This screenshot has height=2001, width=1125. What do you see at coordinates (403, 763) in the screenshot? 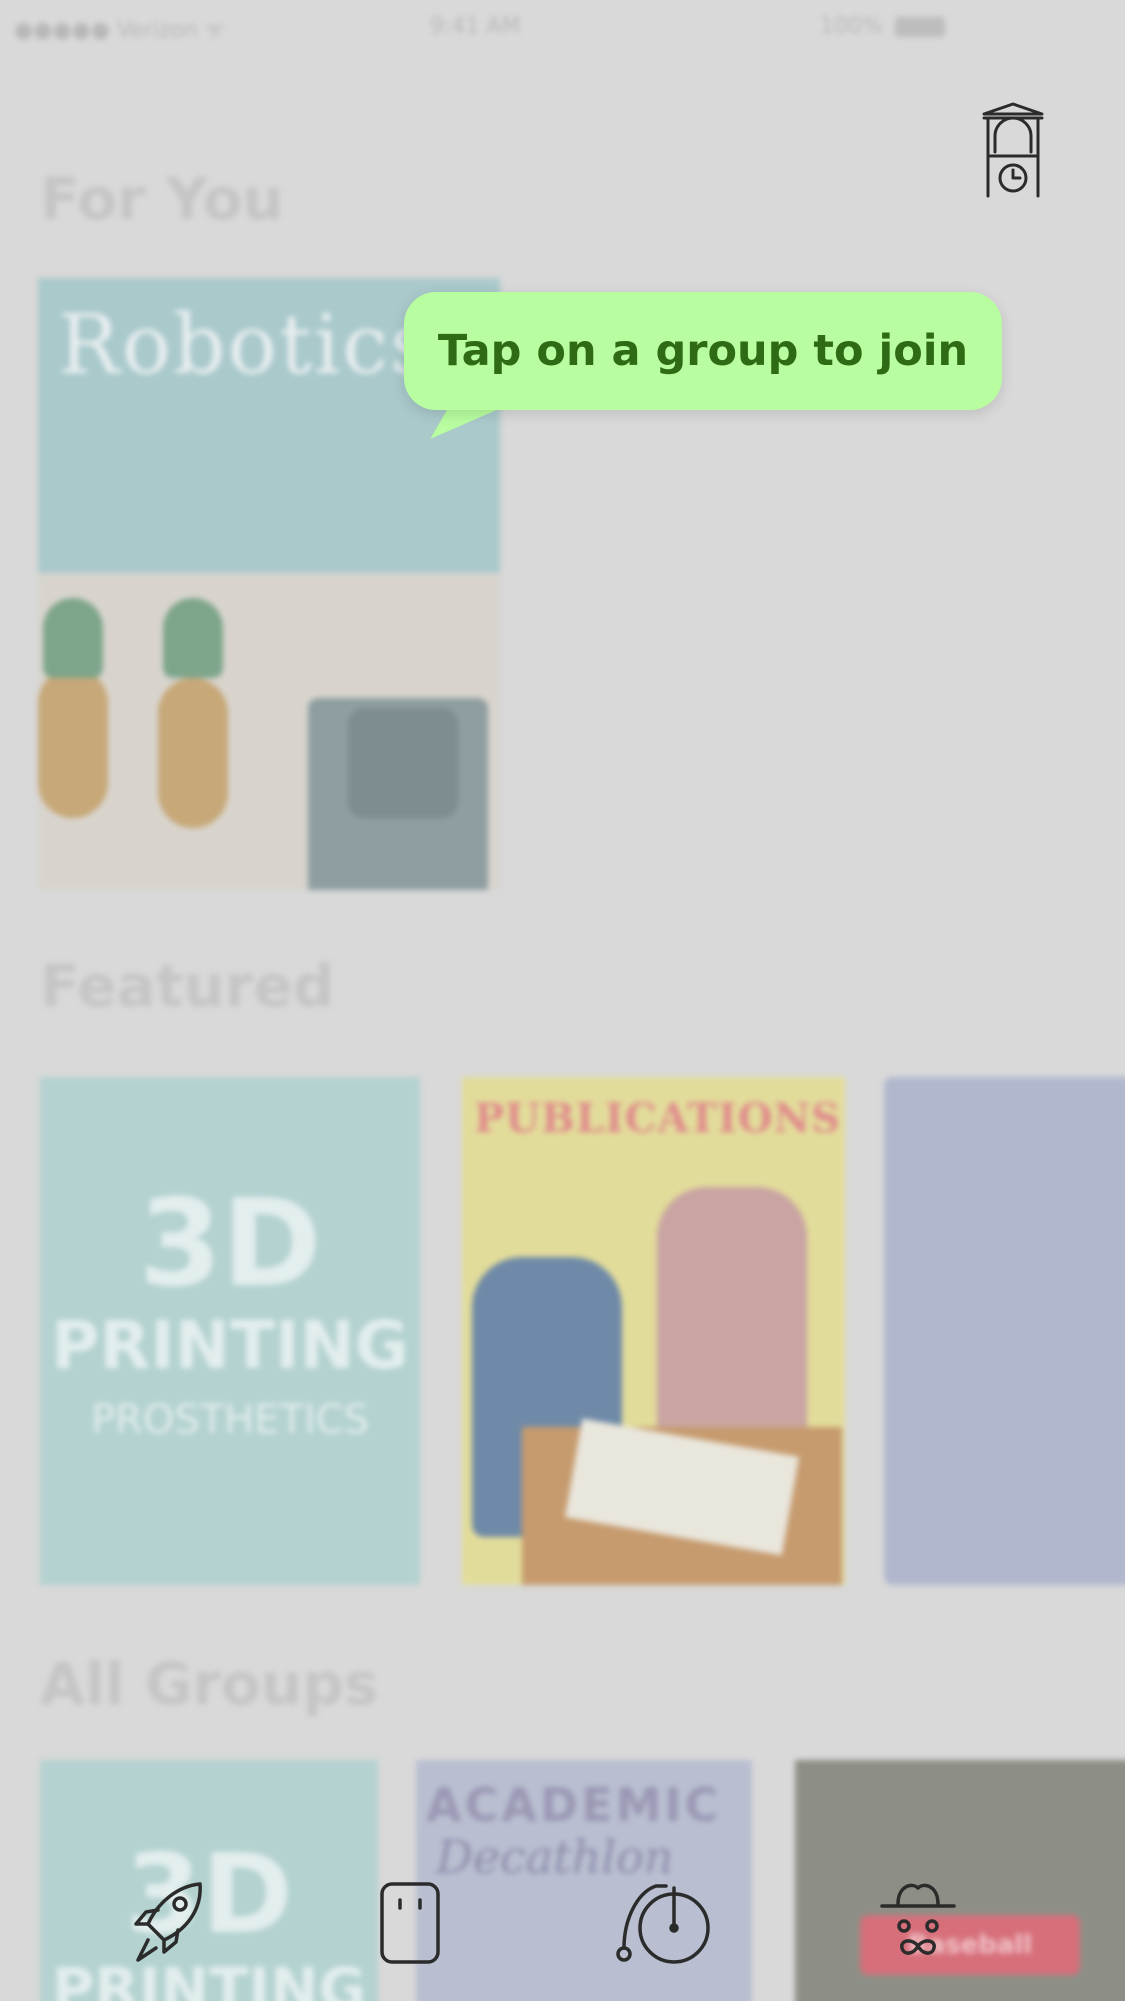
I see `robot-head` at bounding box center [403, 763].